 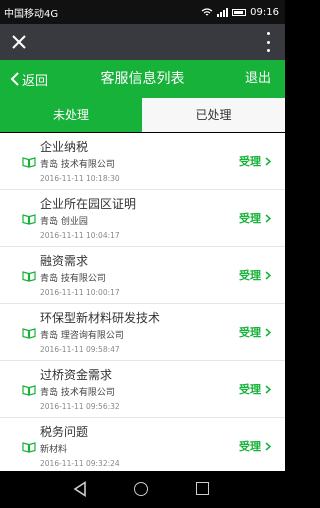 What do you see at coordinates (269, 42) in the screenshot?
I see `more-vertical-icon` at bounding box center [269, 42].